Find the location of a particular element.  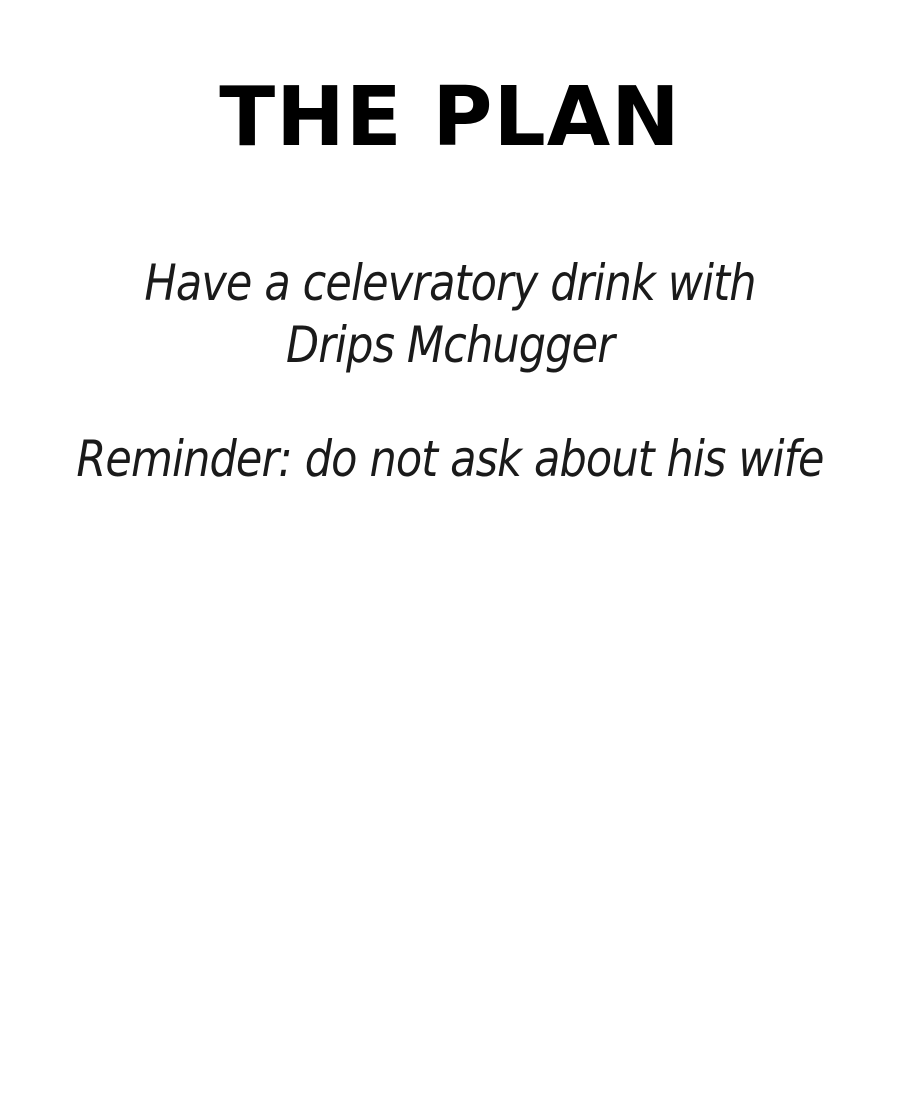

note-line: Drips Mchugger is located at coordinates (450, 345).